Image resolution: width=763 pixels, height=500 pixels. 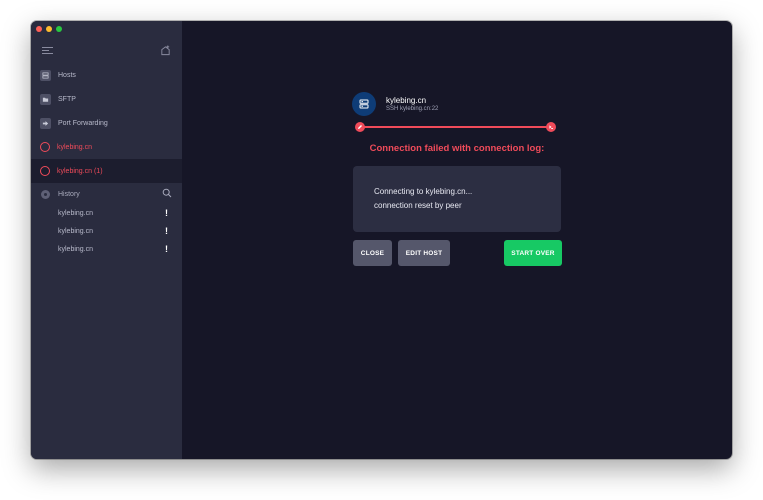 What do you see at coordinates (45, 123) in the screenshot?
I see `arrow-icon` at bounding box center [45, 123].